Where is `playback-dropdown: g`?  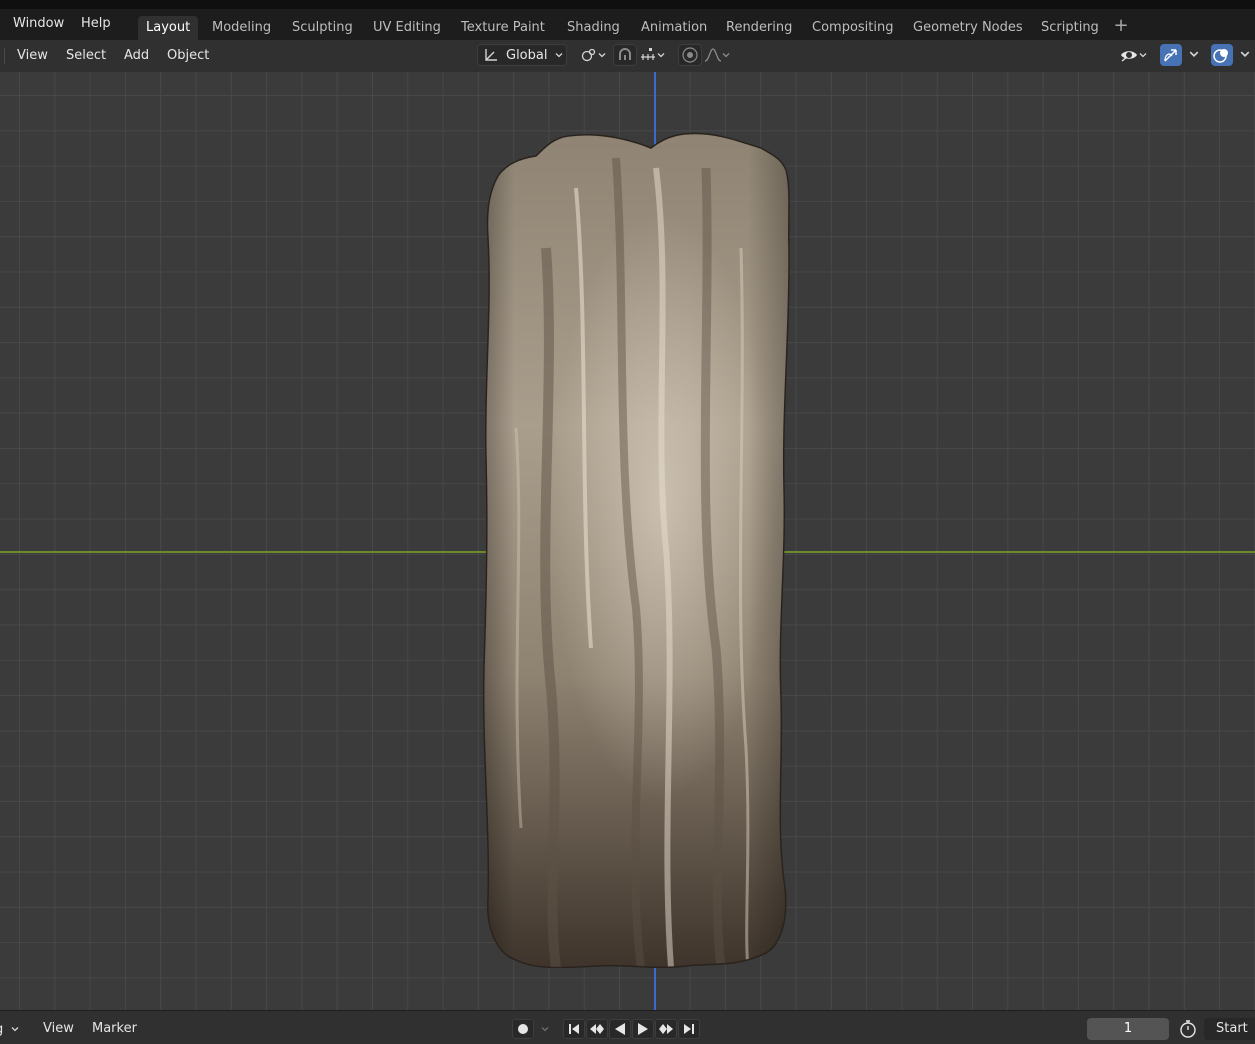
playback-dropdown: g is located at coordinates (16, 1029).